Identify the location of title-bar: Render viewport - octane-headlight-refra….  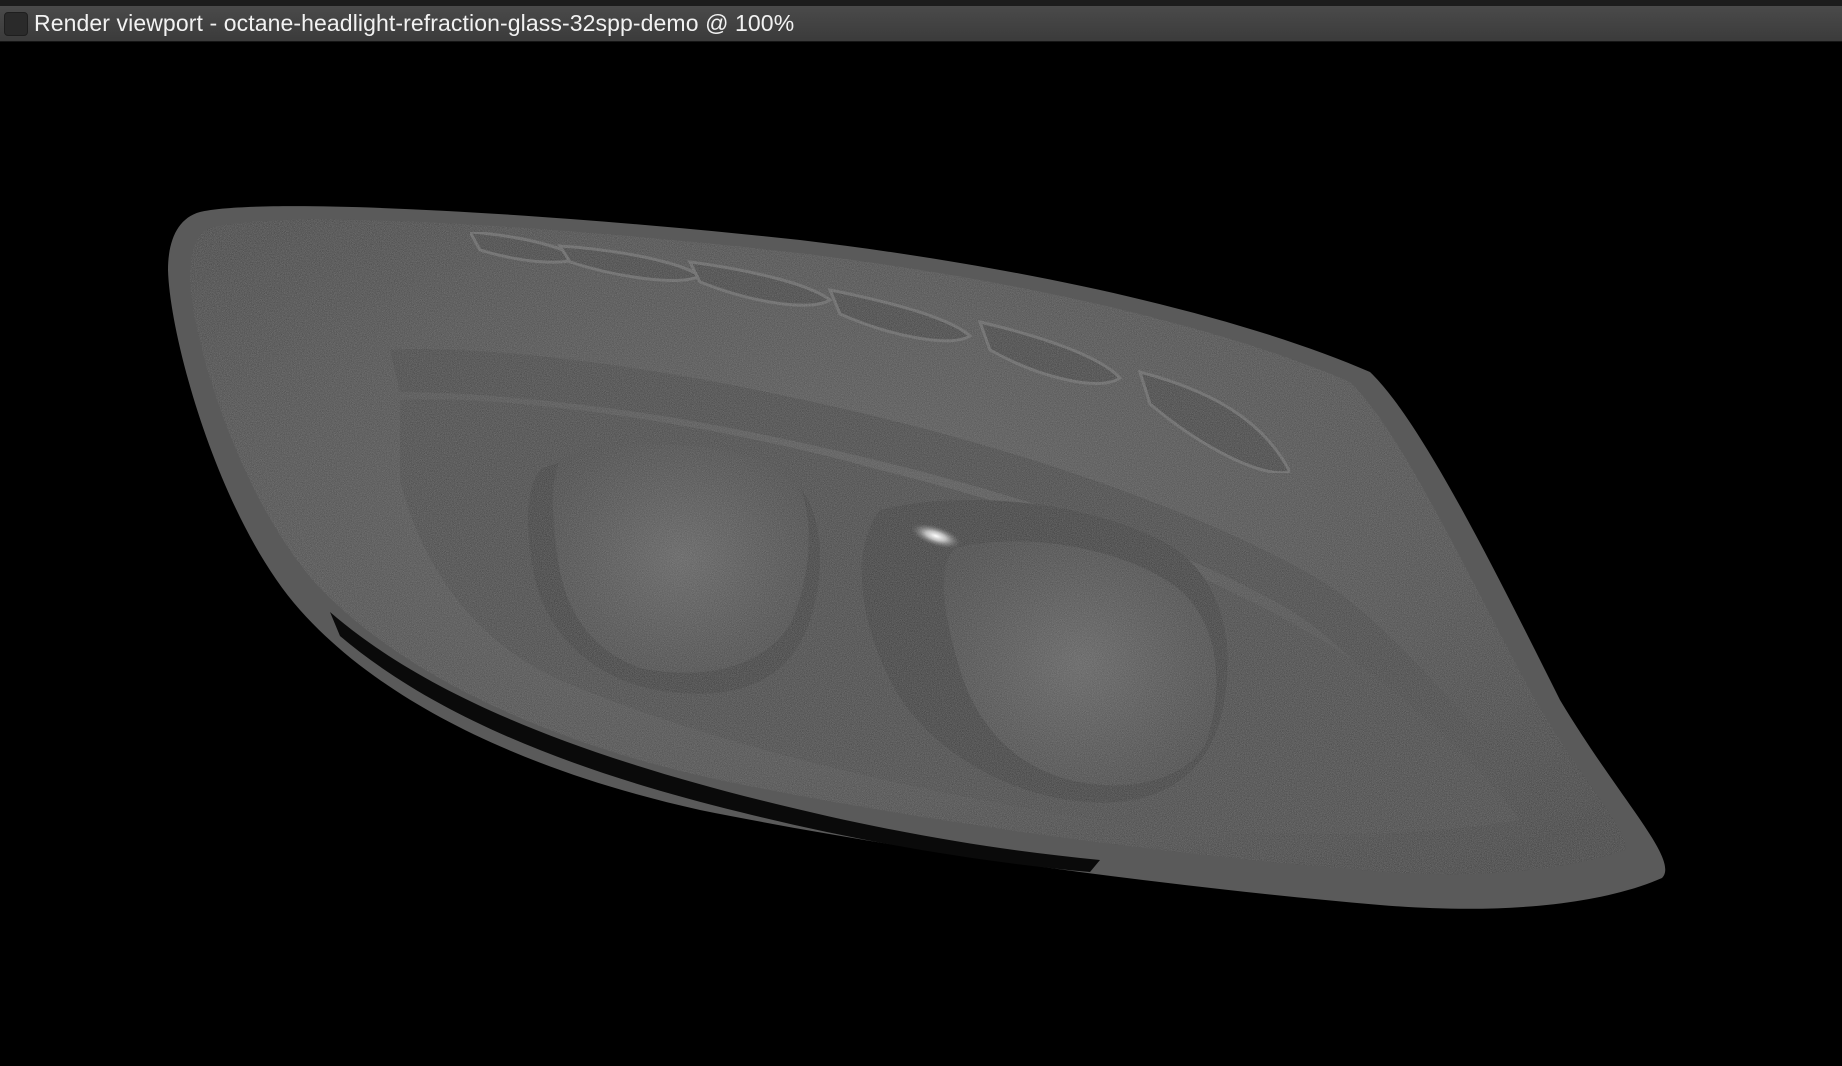
(921, 21).